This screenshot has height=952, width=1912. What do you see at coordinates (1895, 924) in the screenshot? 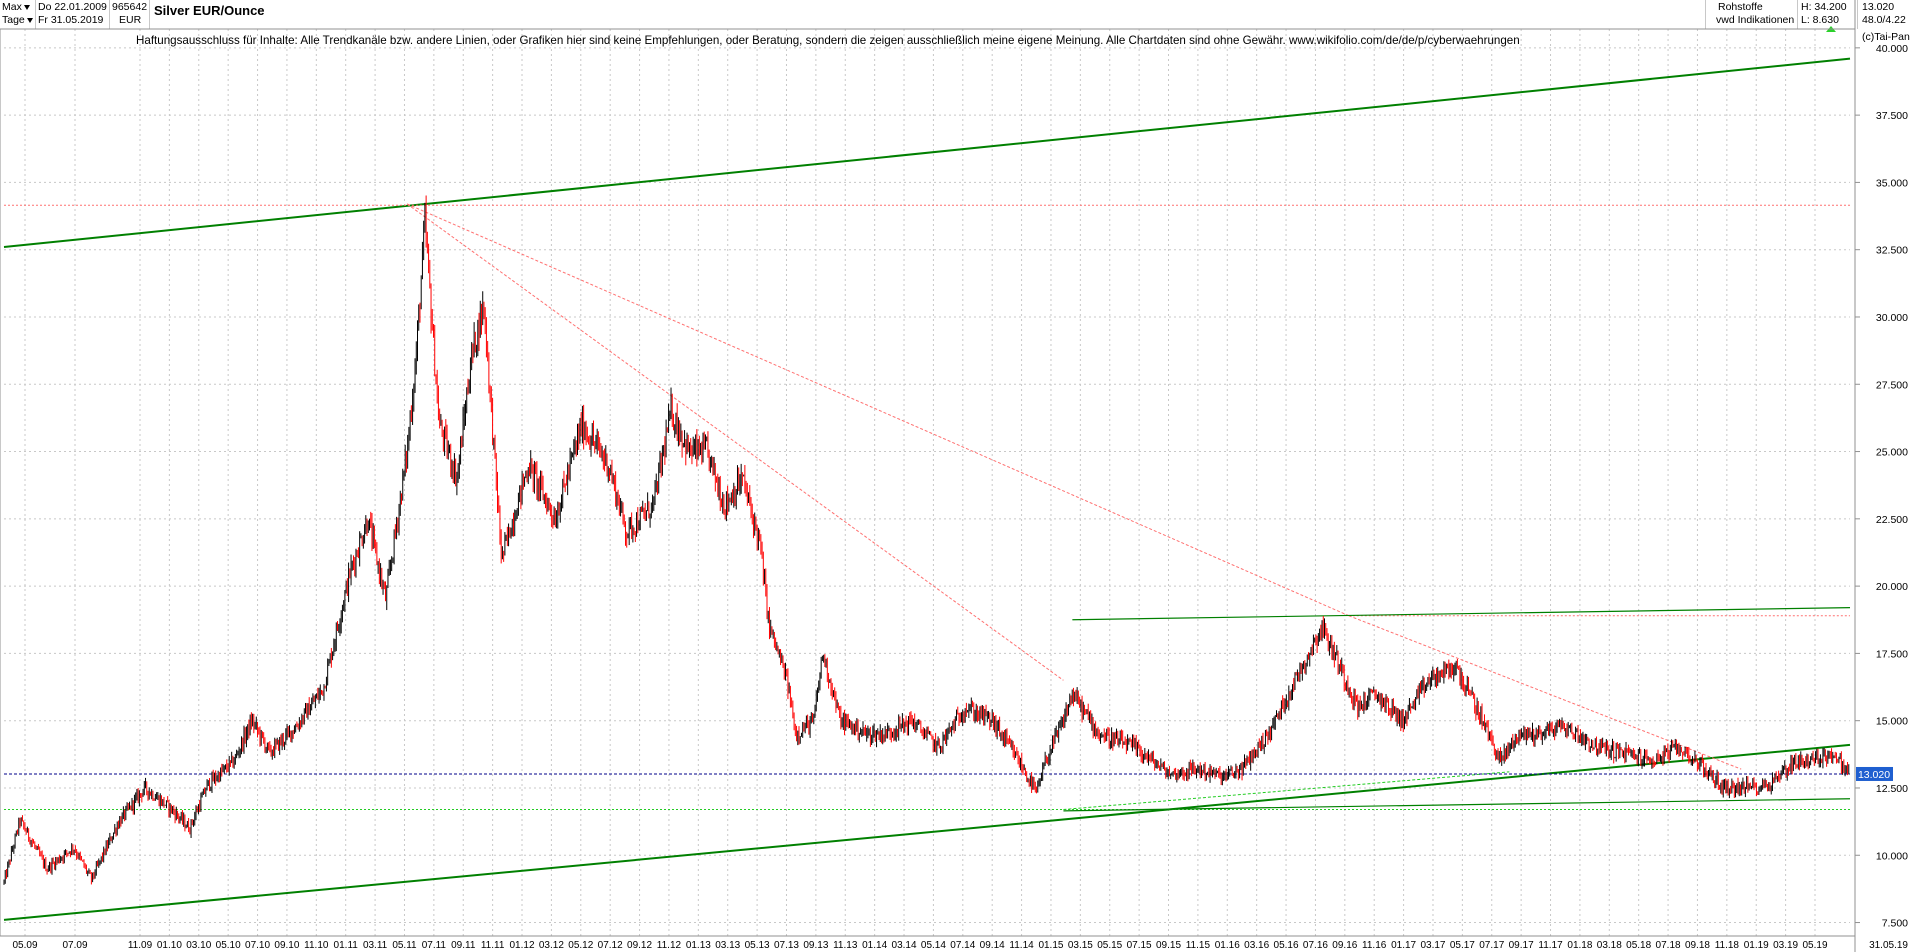
I see `y-tick-label: 7.500` at bounding box center [1895, 924].